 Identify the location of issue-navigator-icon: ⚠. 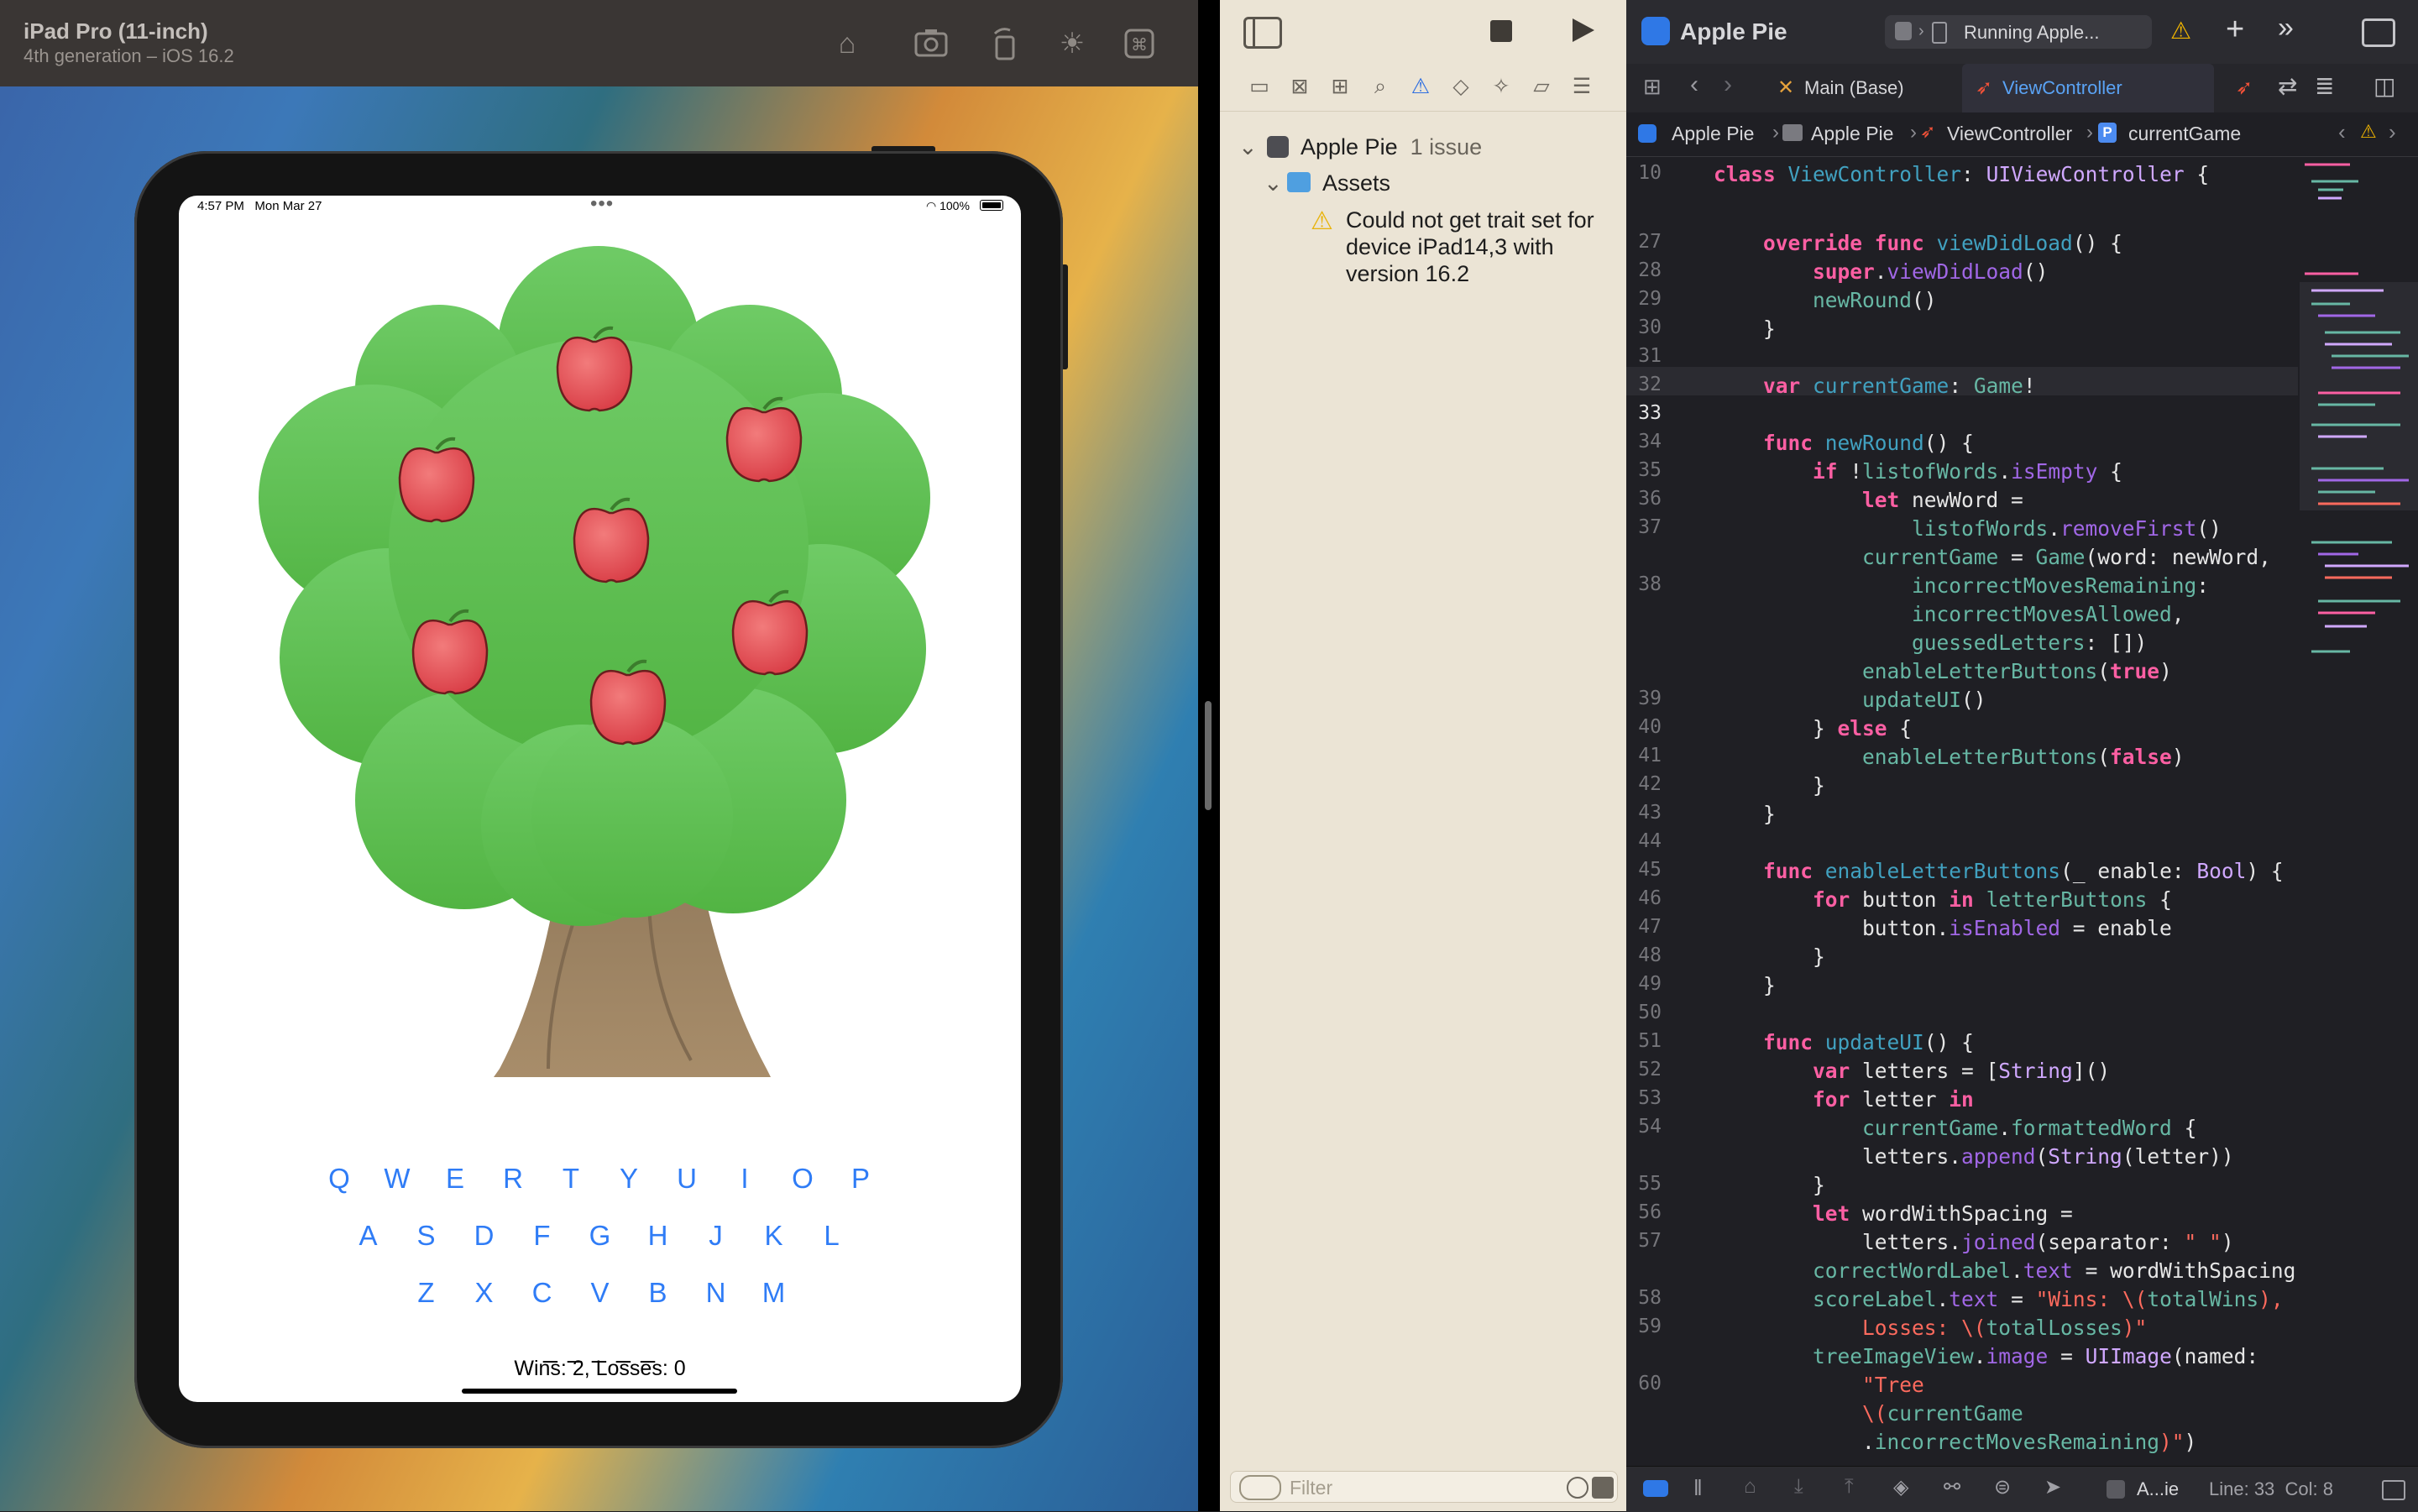
(1420, 86).